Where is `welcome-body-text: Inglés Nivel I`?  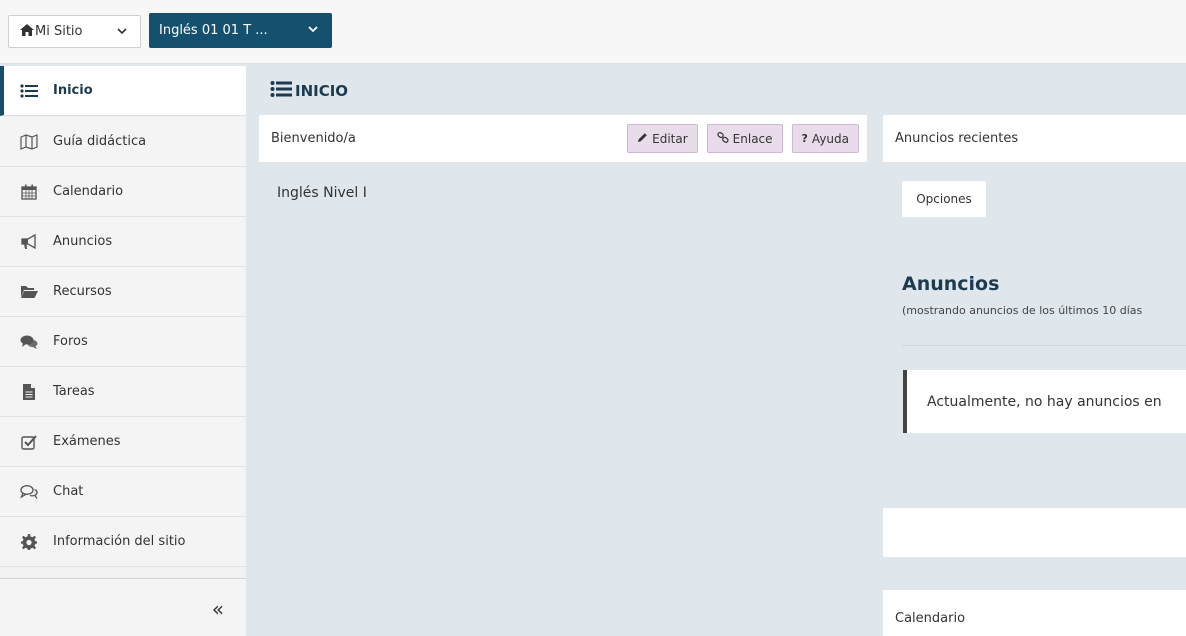 welcome-body-text: Inglés Nivel I is located at coordinates (322, 193).